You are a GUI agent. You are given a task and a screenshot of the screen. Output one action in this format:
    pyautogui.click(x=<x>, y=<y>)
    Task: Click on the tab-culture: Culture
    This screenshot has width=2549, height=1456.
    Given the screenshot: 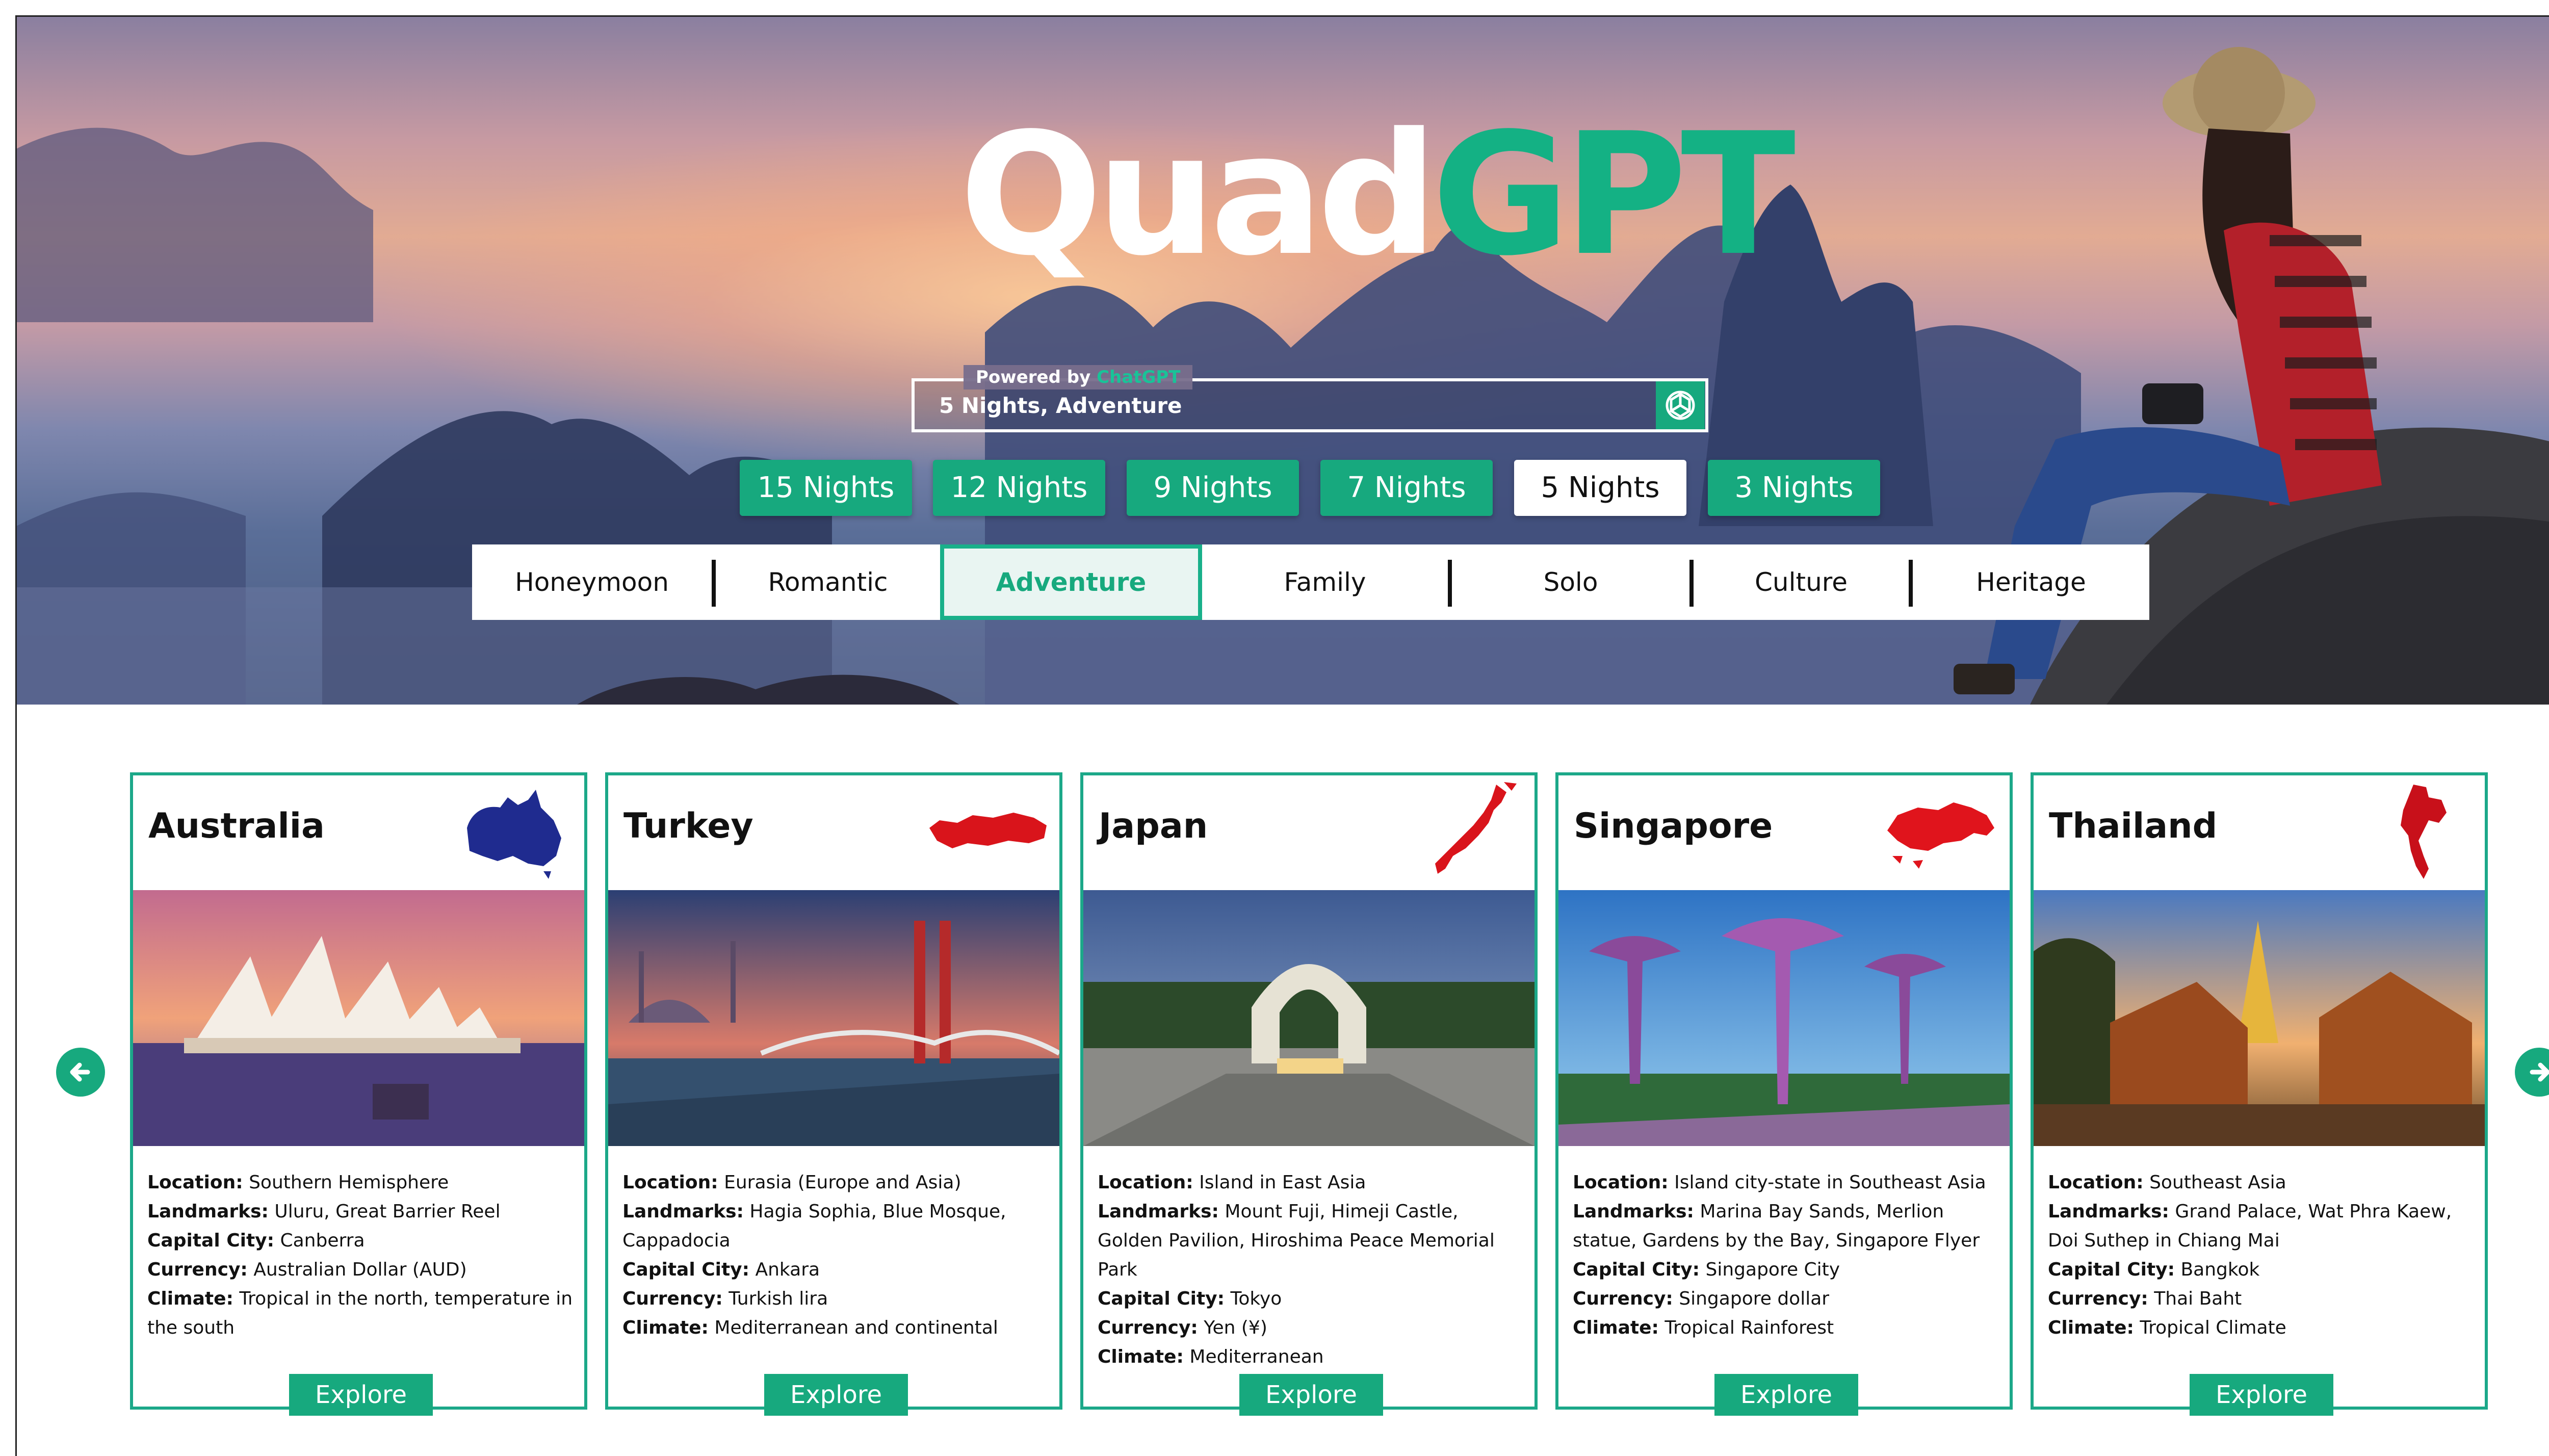 What is the action you would take?
    pyautogui.click(x=1801, y=582)
    